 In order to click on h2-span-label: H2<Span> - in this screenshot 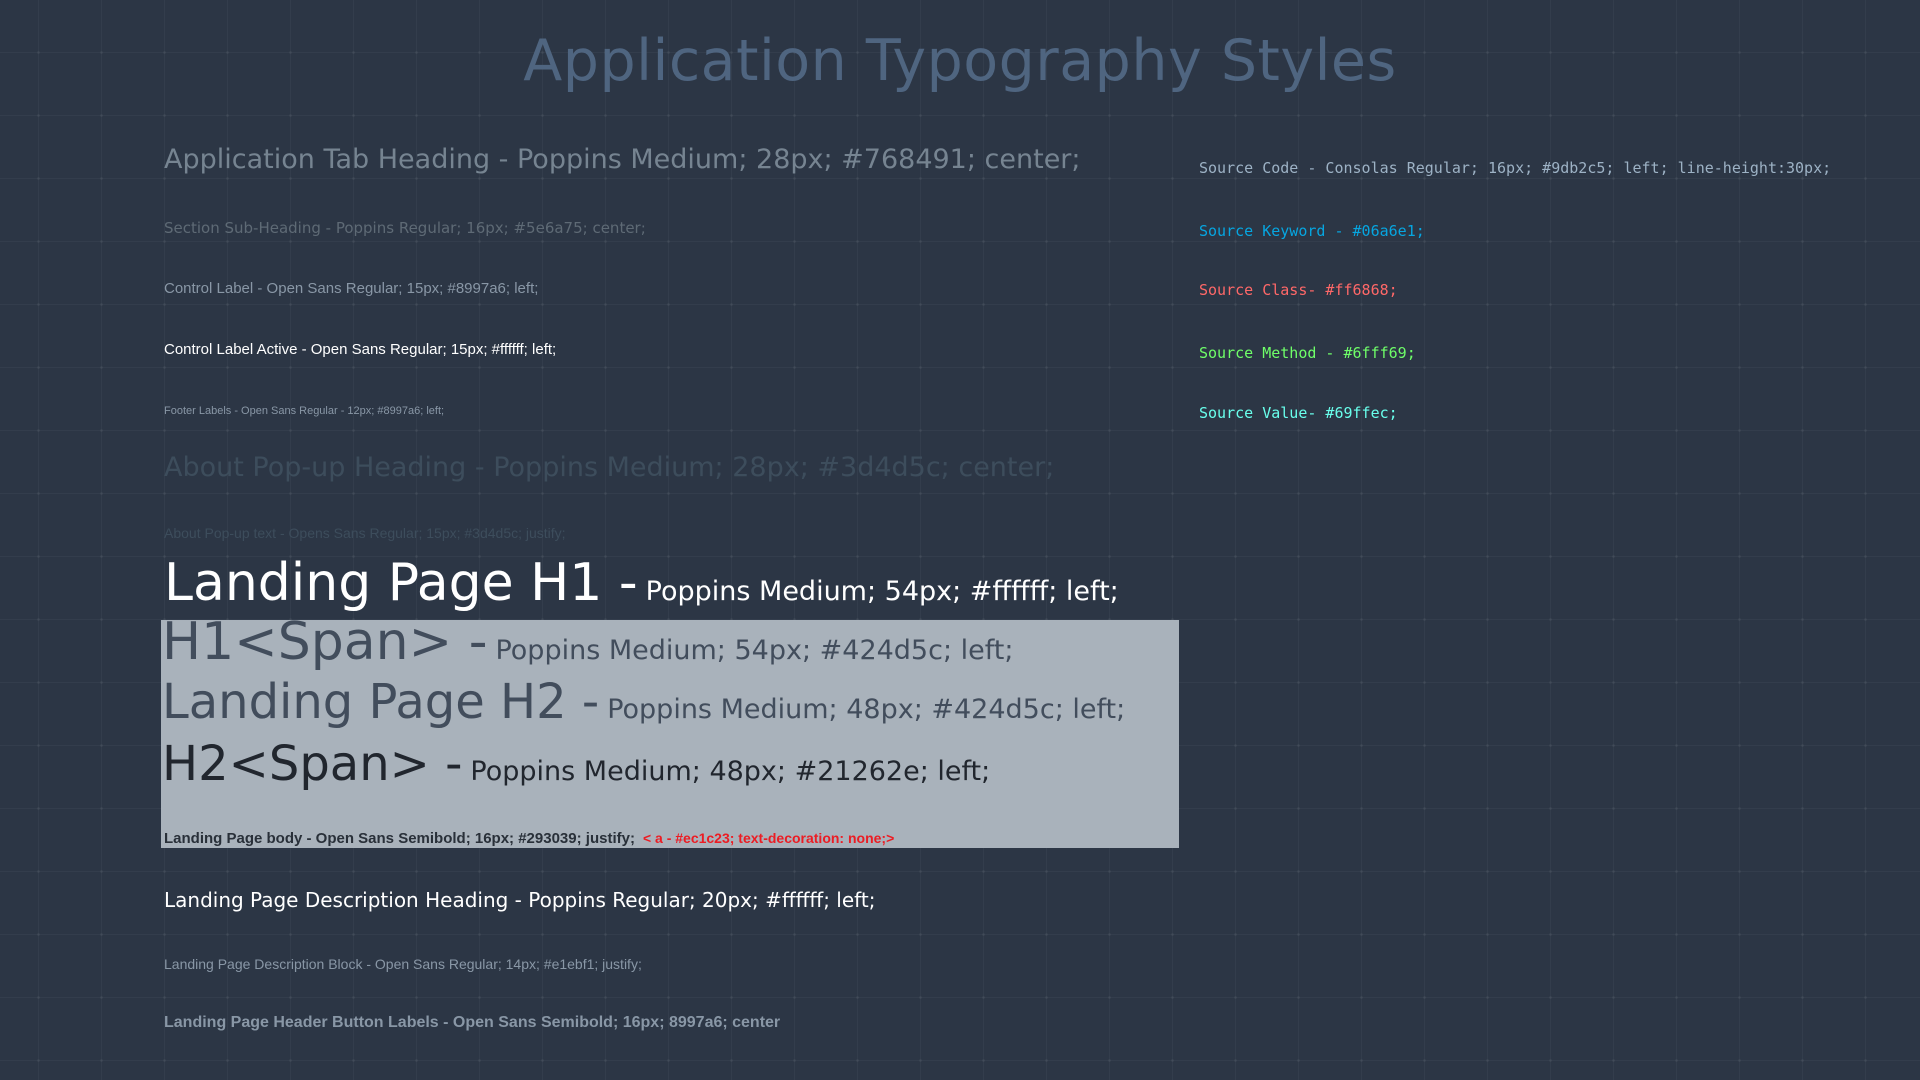, I will do `click(312, 764)`.